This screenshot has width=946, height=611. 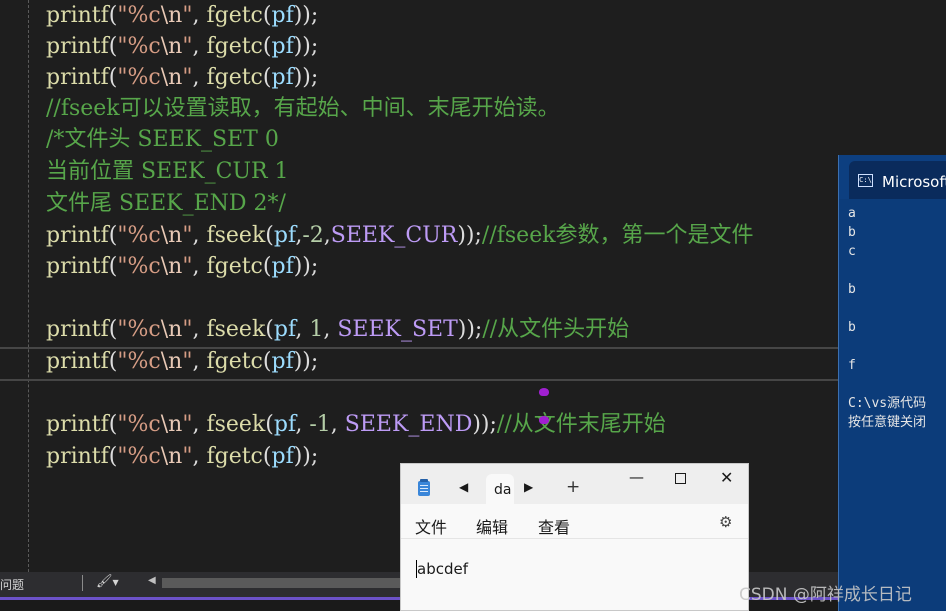 What do you see at coordinates (397, 329) in the screenshot?
I see `code-token: SEEK_SET` at bounding box center [397, 329].